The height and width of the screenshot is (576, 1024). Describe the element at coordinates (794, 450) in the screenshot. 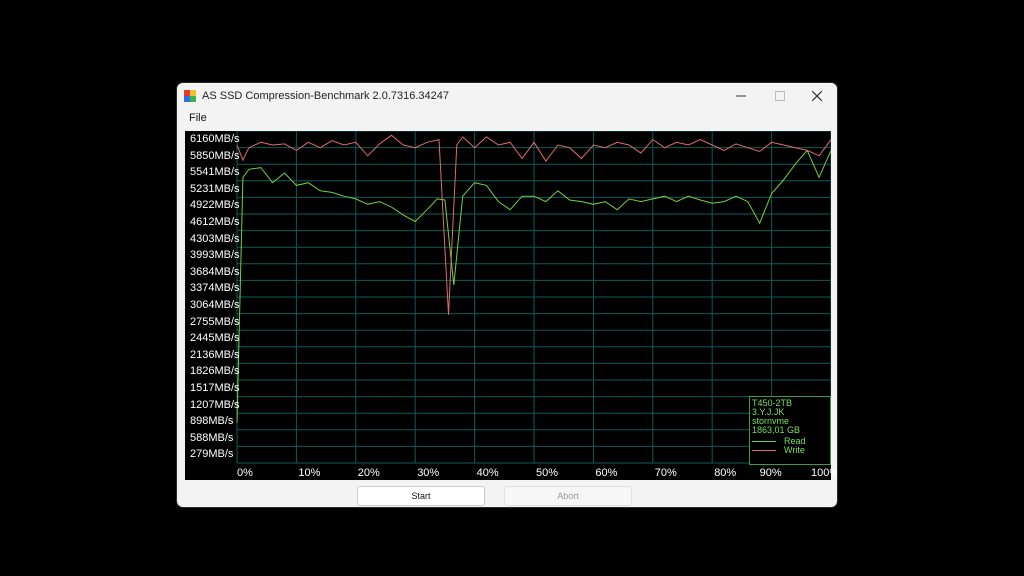

I see `legend-write-label: Write` at that location.